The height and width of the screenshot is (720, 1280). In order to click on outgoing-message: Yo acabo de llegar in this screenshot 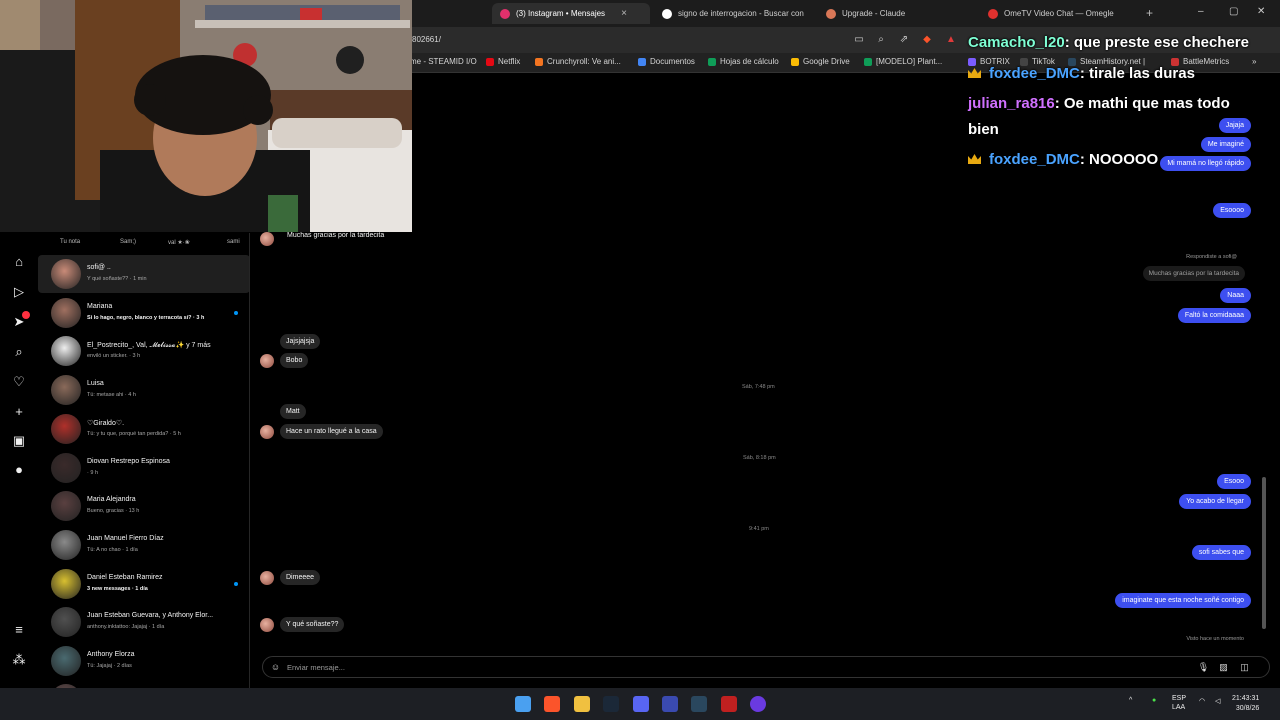, I will do `click(1215, 501)`.